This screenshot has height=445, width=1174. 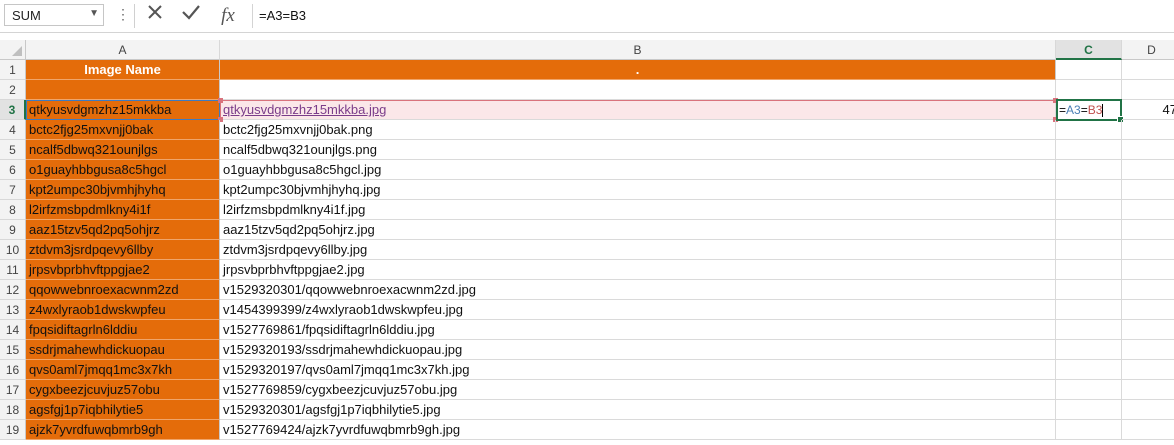 What do you see at coordinates (638, 150) in the screenshot?
I see `cell-b5: ncalf5dbwq321ounjlgs.png` at bounding box center [638, 150].